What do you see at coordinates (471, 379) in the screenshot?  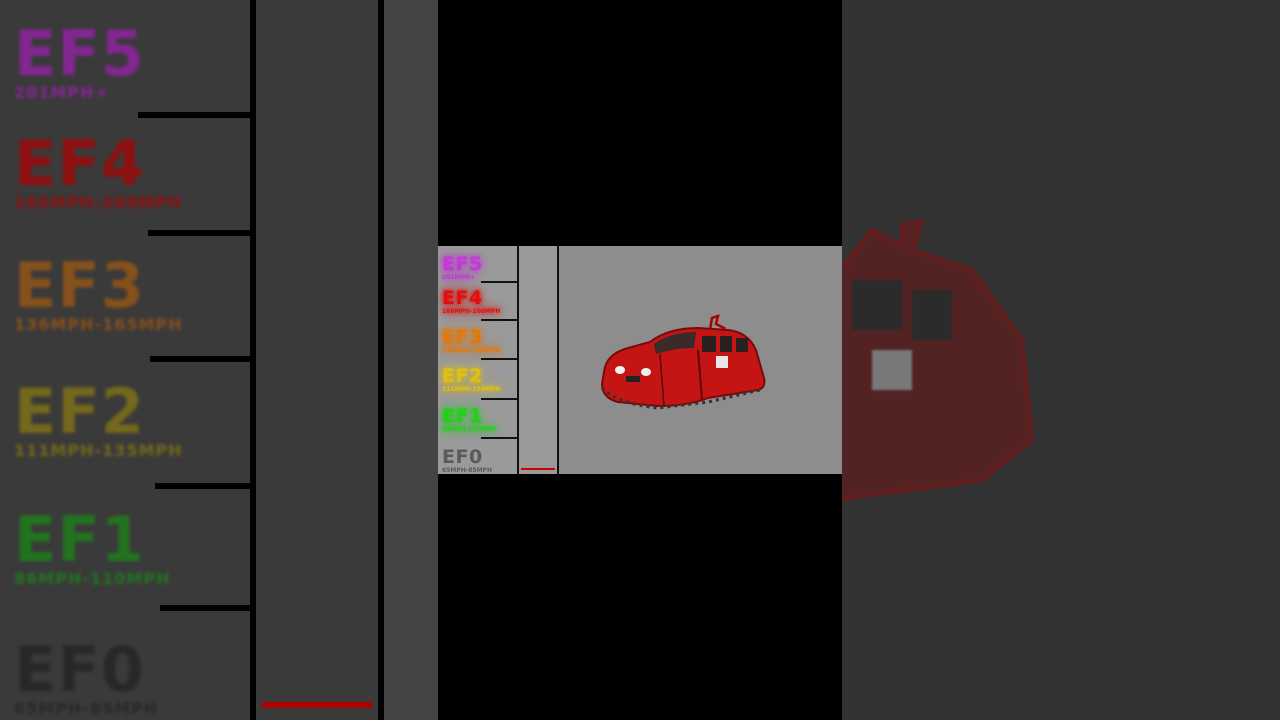 I see `ef2-label: EF2 111MPH-135MPH` at bounding box center [471, 379].